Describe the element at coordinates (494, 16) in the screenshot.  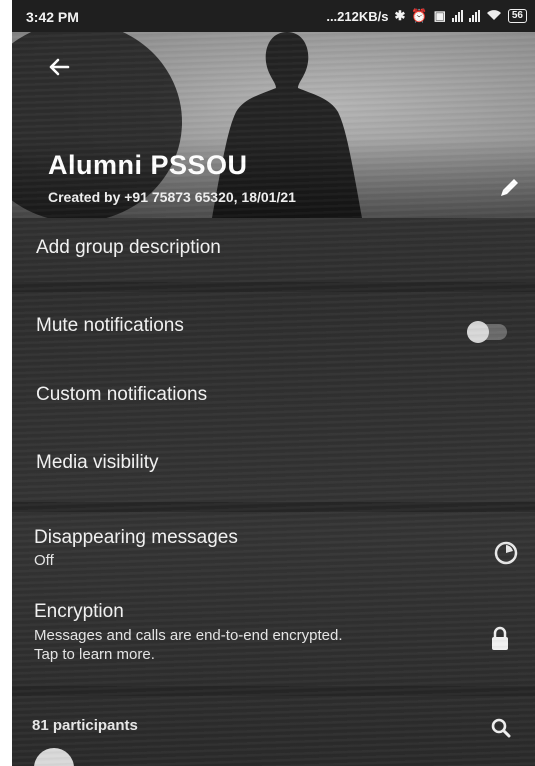
I see `wifi-icon` at that location.